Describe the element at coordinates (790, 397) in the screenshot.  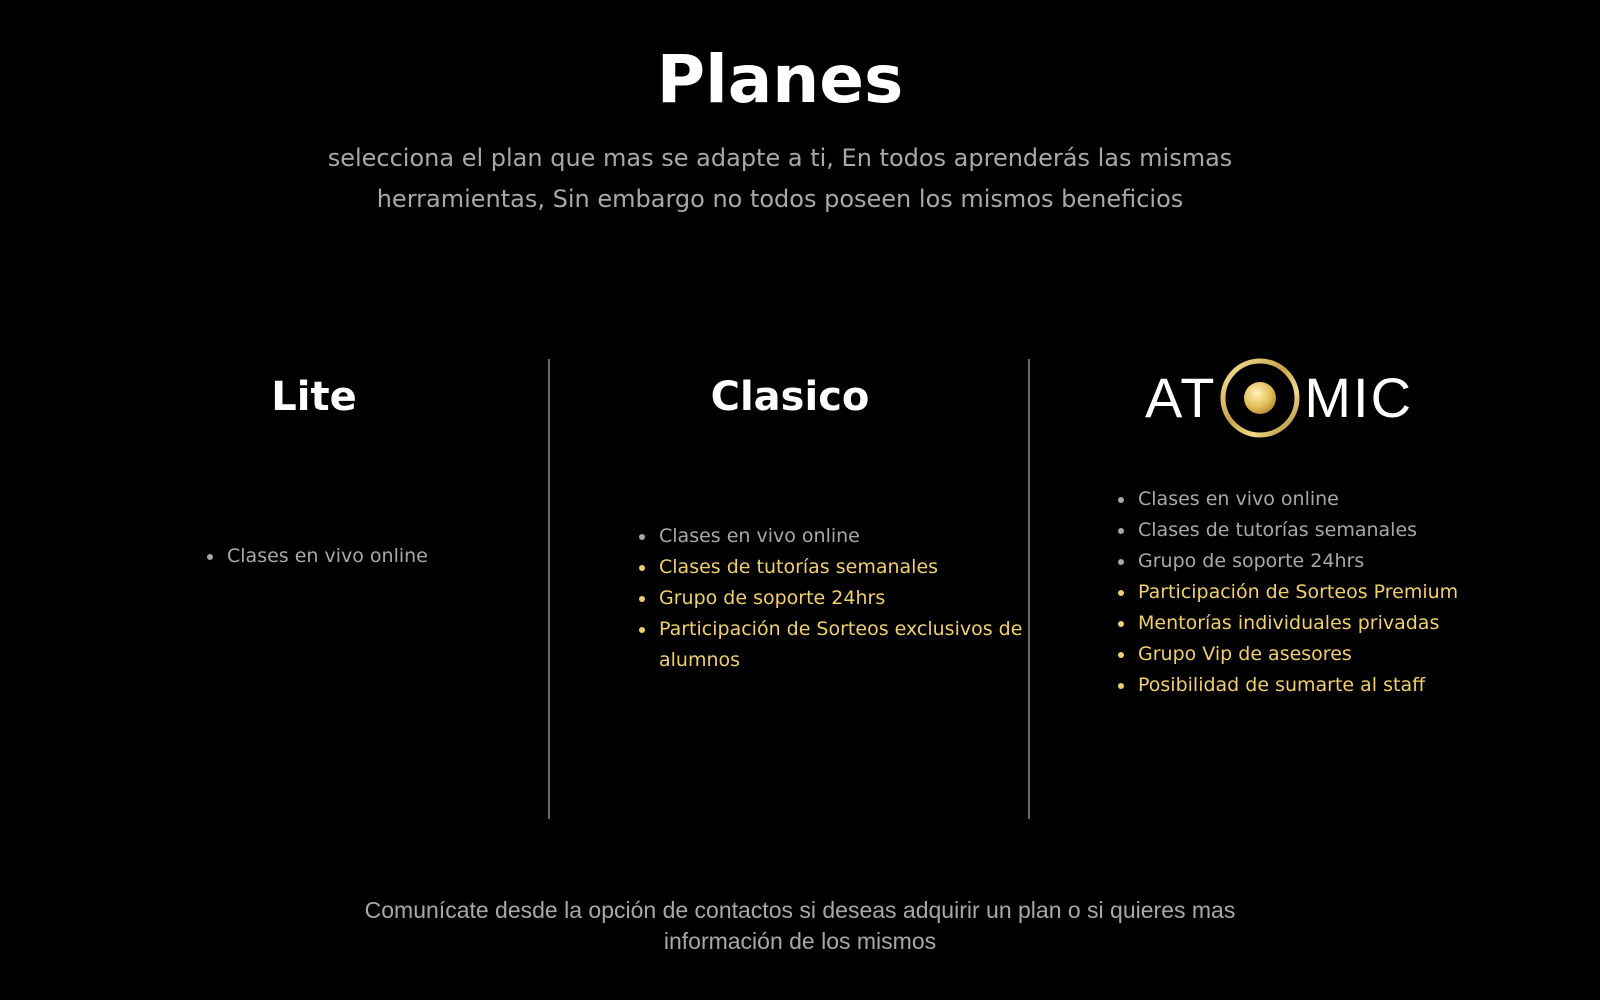
I see `plan-name-clasico: Clasico` at that location.